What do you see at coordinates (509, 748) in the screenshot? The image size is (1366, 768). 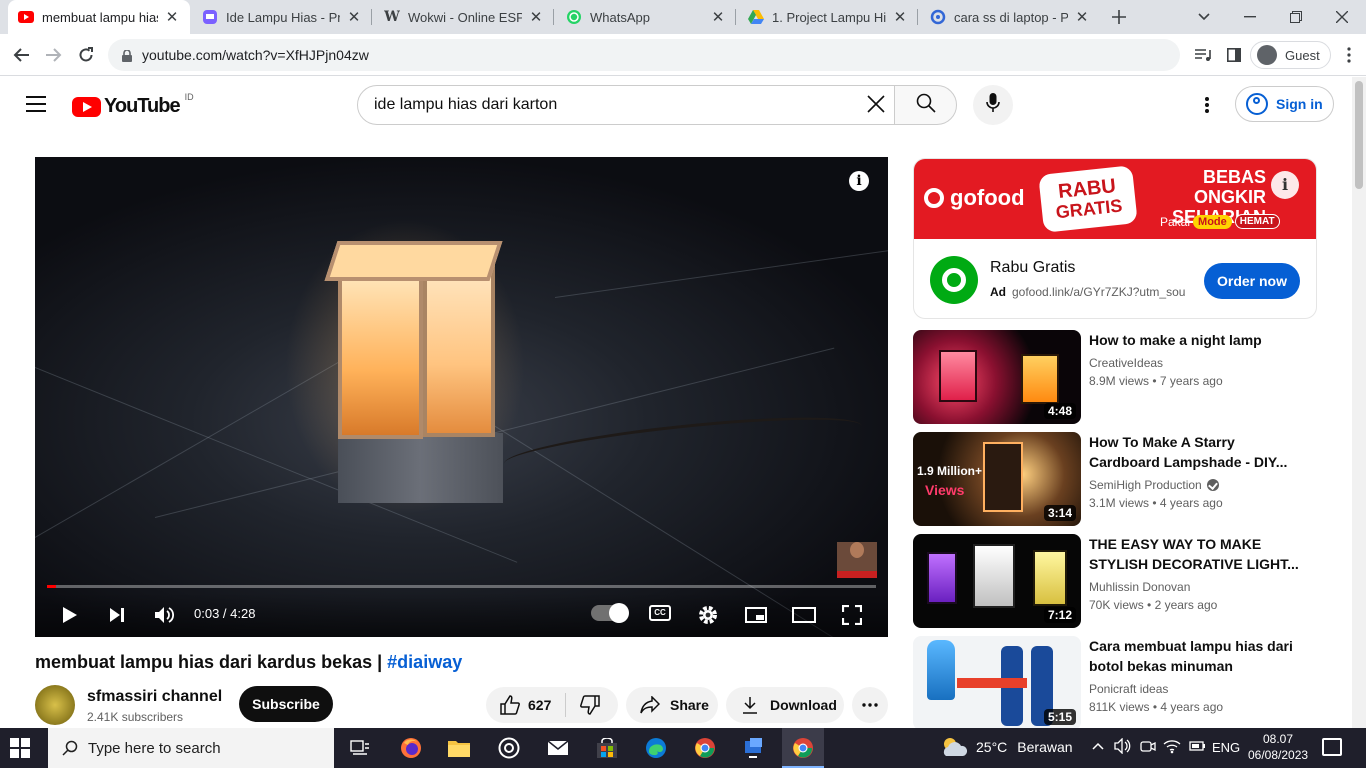 I see `media-player-icon` at bounding box center [509, 748].